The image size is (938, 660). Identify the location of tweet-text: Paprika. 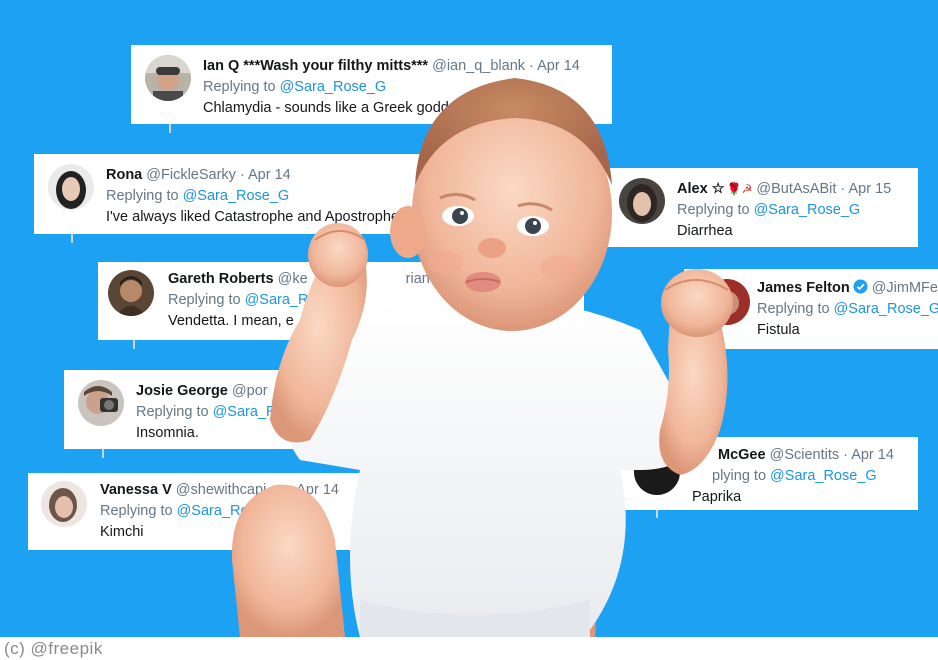
(717, 497).